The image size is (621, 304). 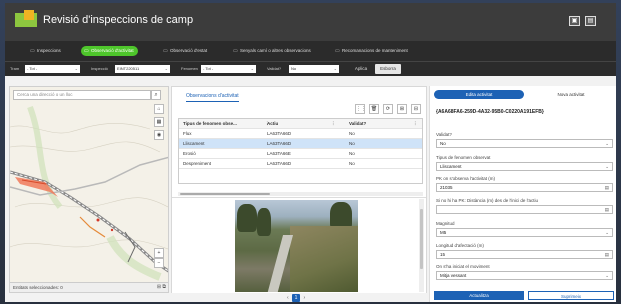 What do you see at coordinates (443, 232) in the screenshot?
I see `field-magnitud-value: M5` at bounding box center [443, 232].